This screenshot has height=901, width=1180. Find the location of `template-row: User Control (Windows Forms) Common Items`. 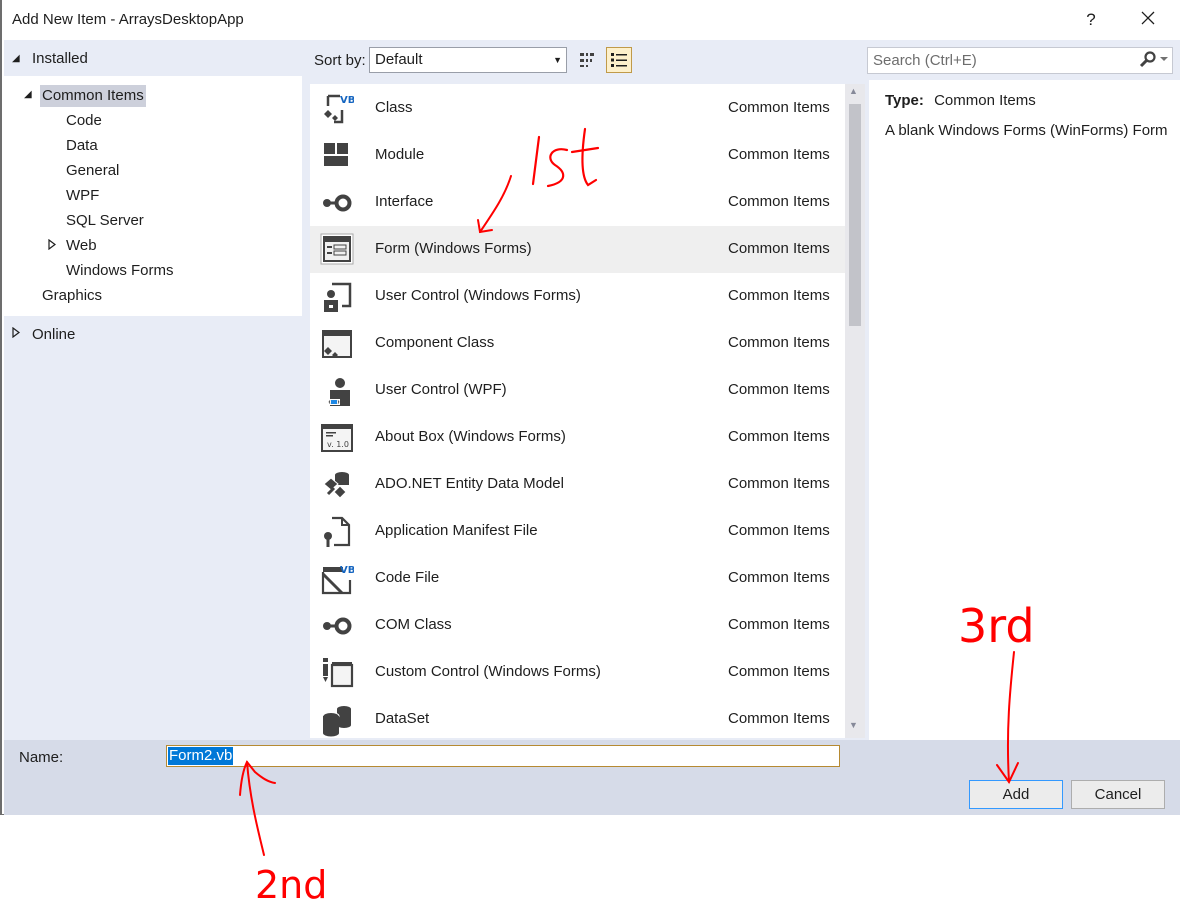

template-row: User Control (Windows Forms) Common Items is located at coordinates (577, 296).